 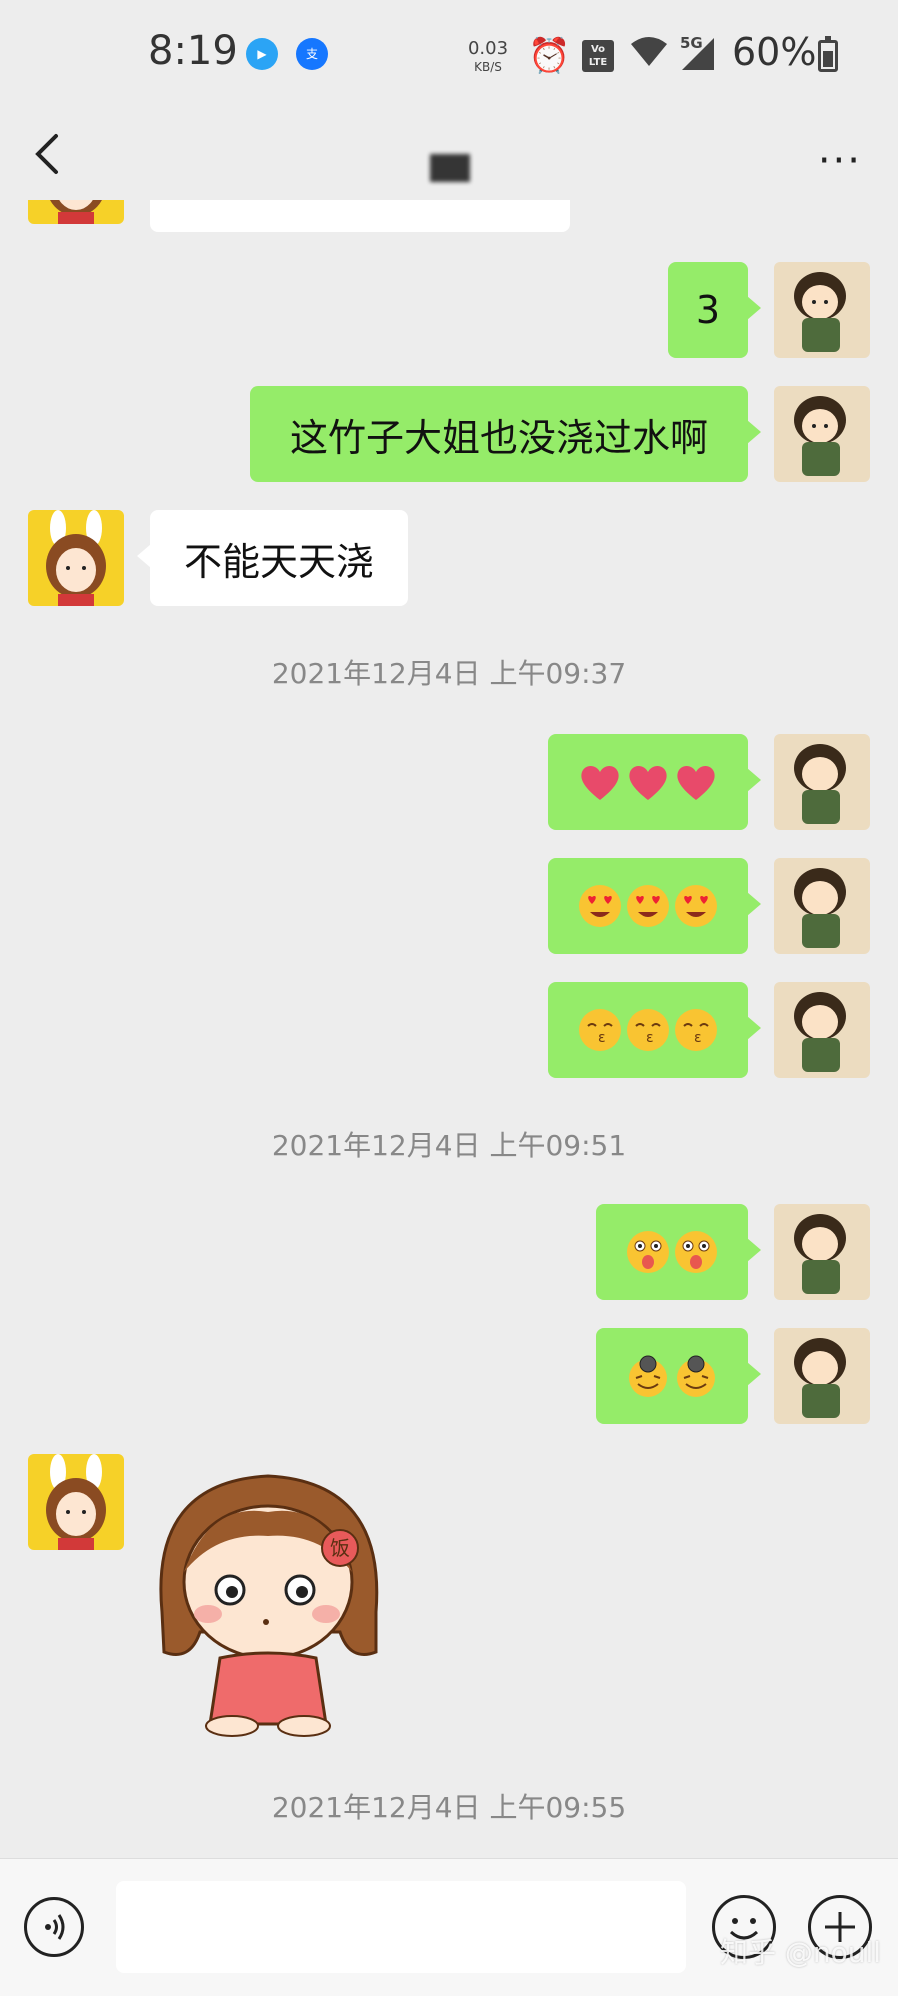 I want to click on alarm-icon: ⏰, so click(x=549, y=56).